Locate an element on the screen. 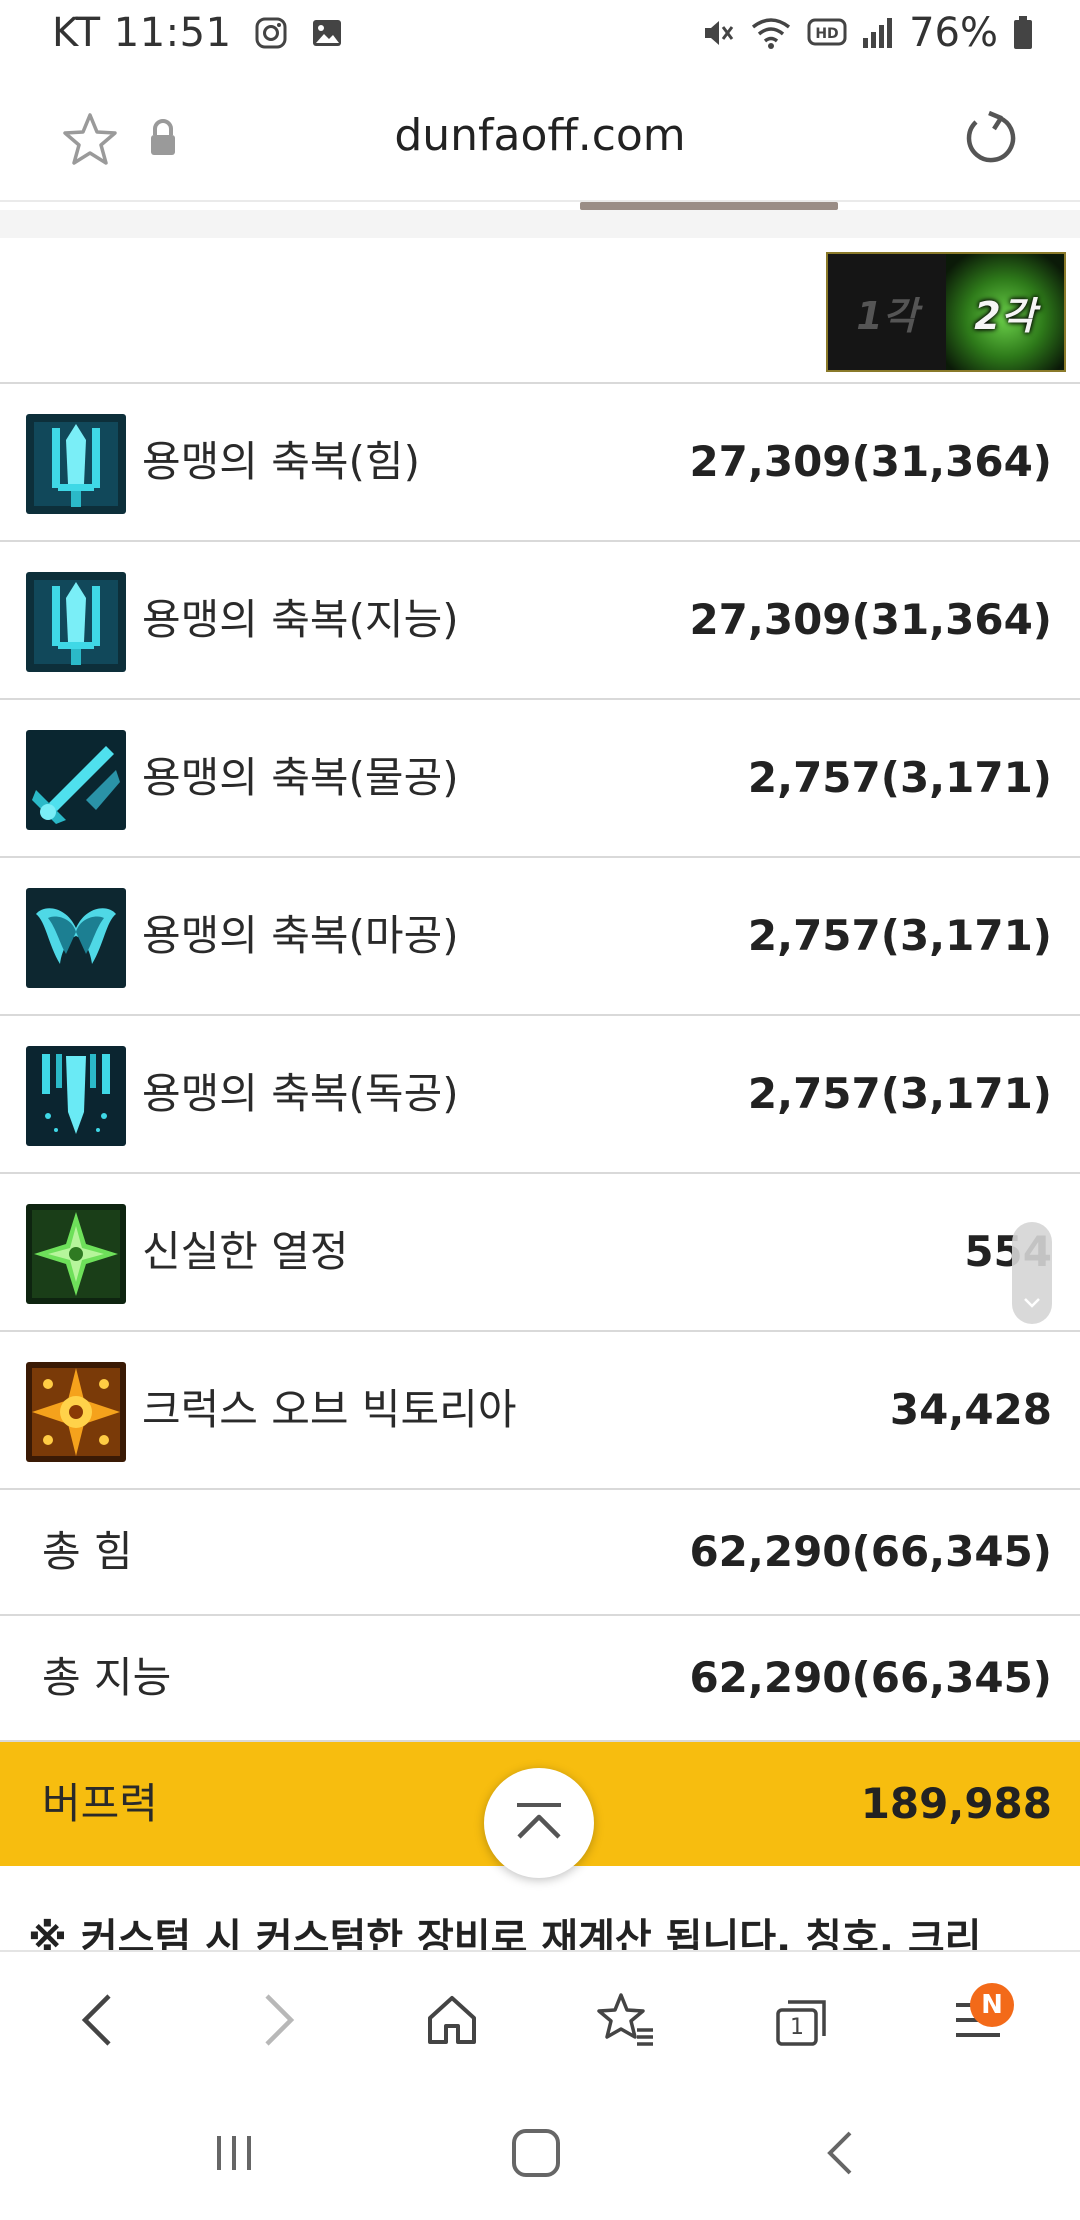  home-nav-button is located at coordinates (536, 2155).